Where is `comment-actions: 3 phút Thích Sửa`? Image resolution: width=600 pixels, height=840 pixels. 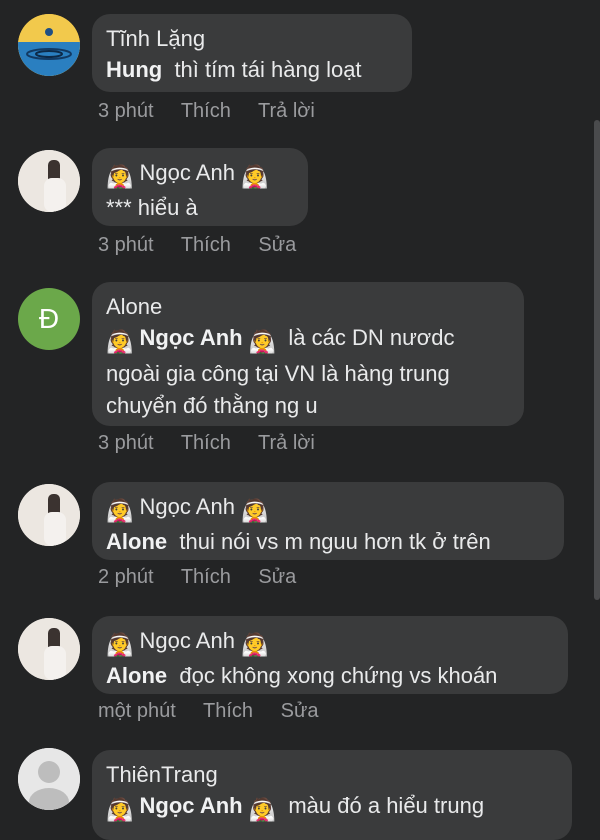
comment-actions: 3 phút Thích Sửa is located at coordinates (208, 245).